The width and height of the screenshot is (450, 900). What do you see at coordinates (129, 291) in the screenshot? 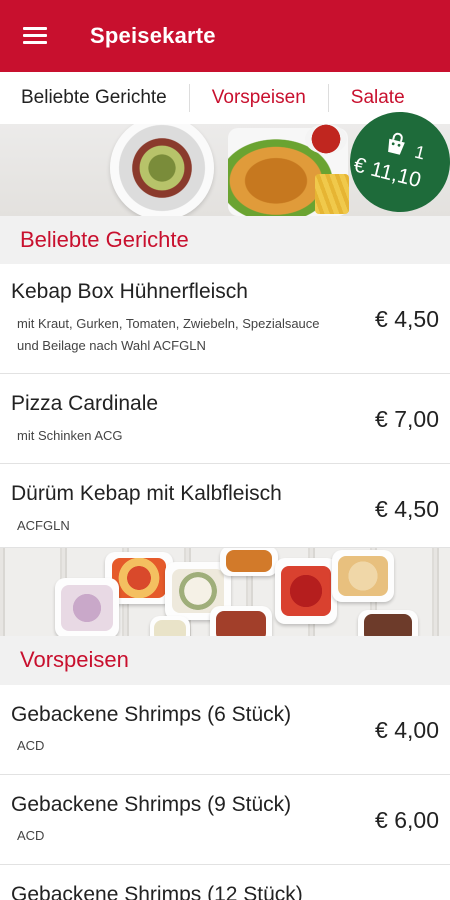
I see `item-name: Kebap Box Hühnerfleisch` at bounding box center [129, 291].